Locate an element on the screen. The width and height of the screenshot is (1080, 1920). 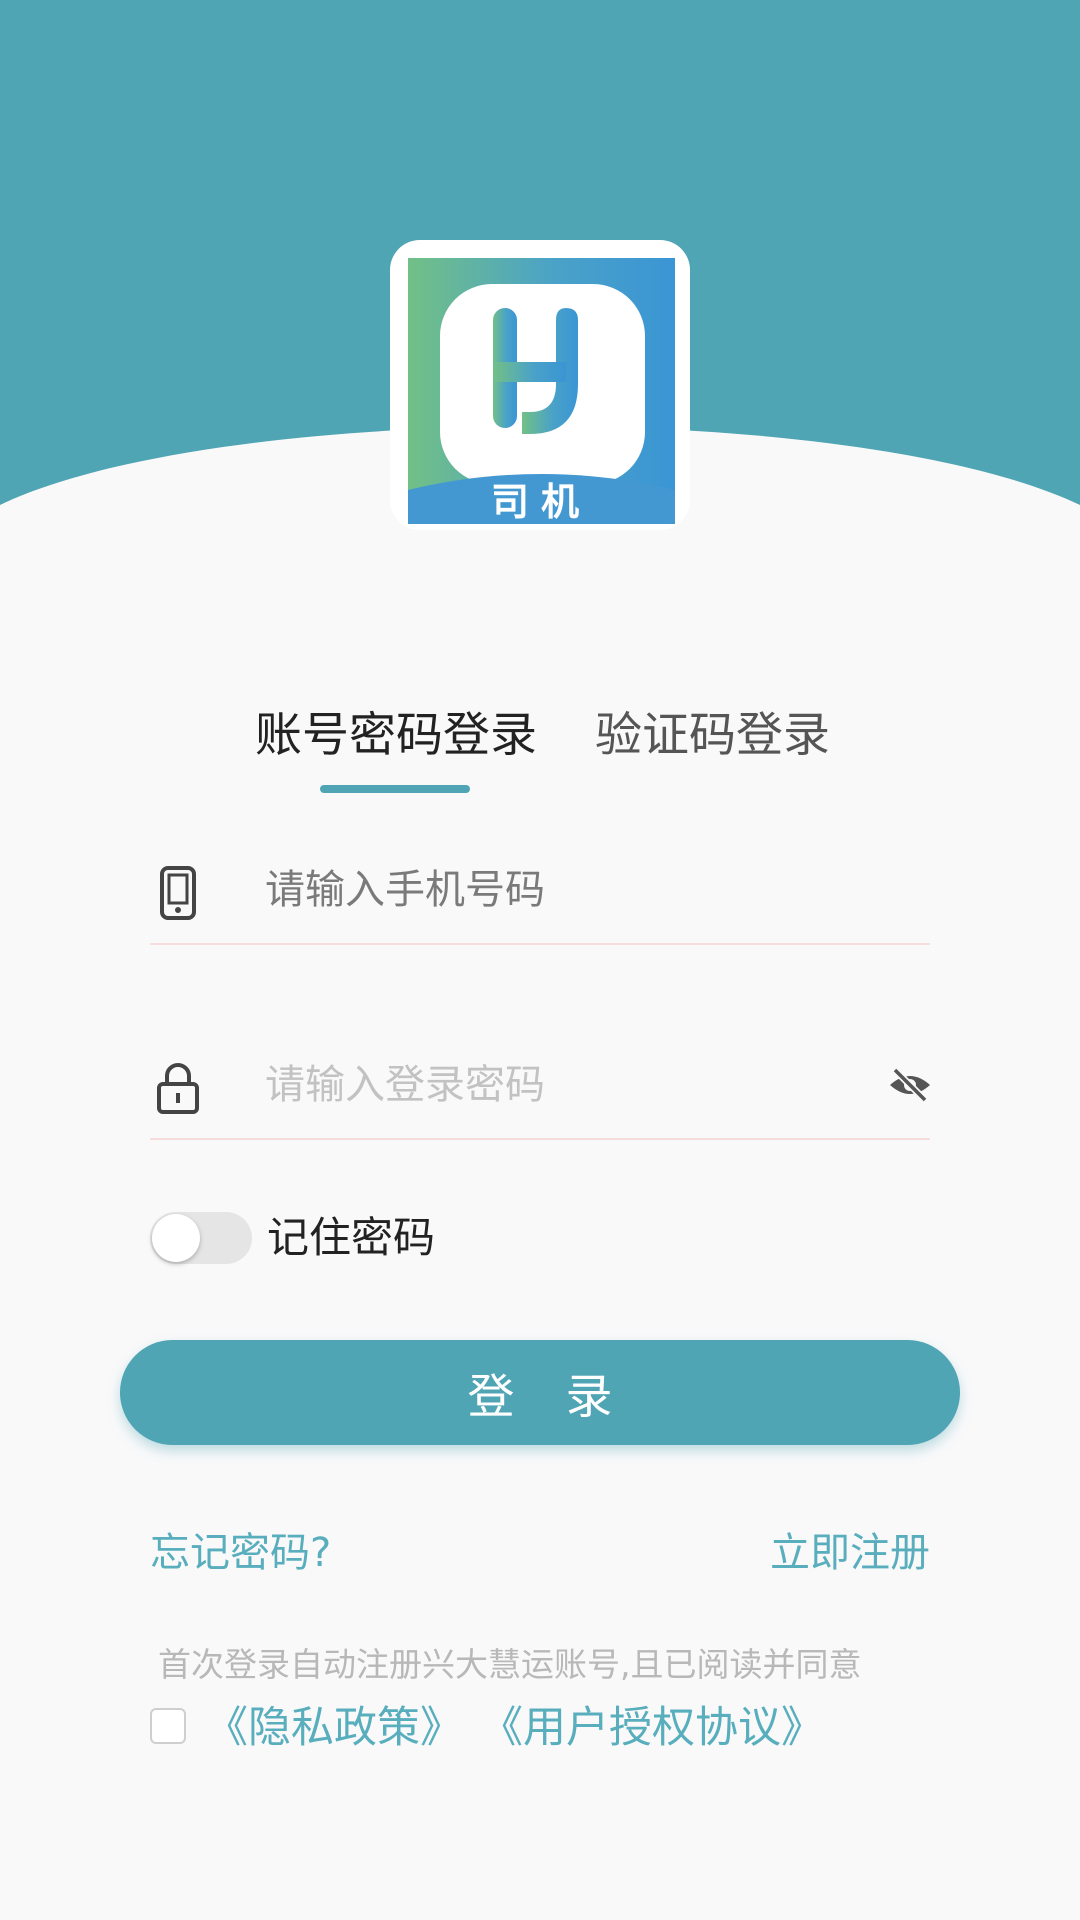
login-button: 登 录 is located at coordinates (540, 1392).